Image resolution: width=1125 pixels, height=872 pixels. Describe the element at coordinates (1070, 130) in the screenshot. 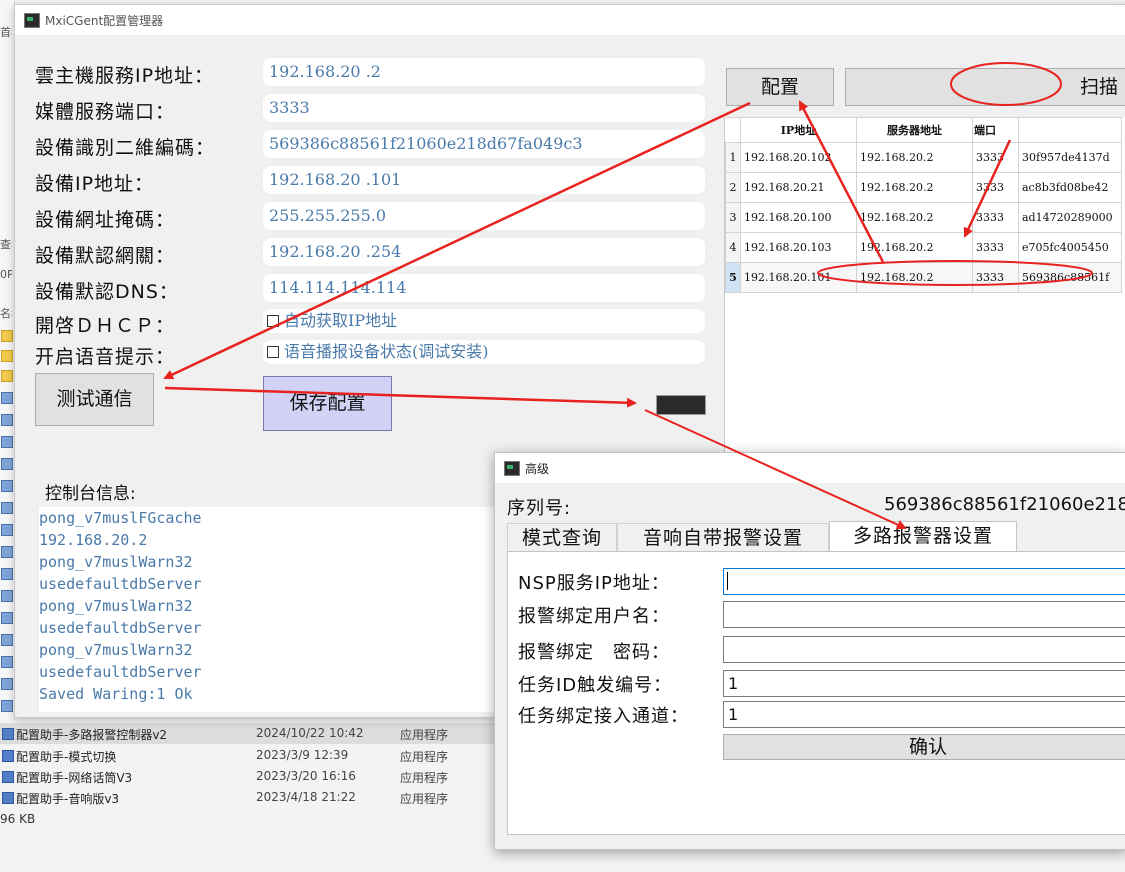

I see `column-header-device-id` at that location.